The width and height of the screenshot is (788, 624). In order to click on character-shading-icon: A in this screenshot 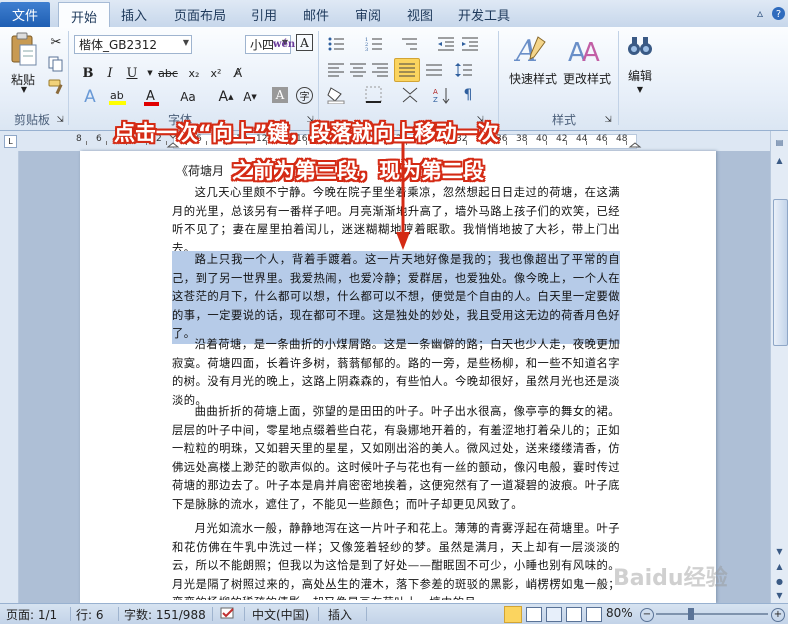, I will do `click(280, 95)`.